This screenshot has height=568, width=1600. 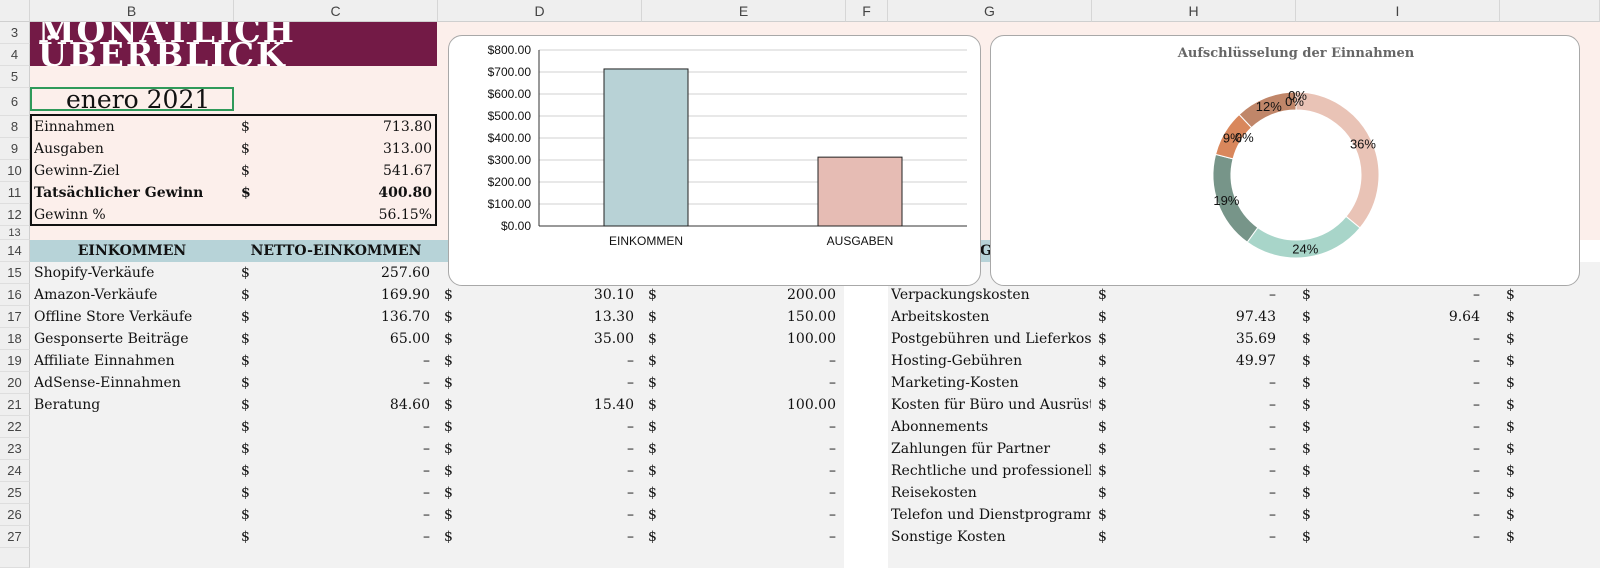 I want to click on summary-value: 400.80, so click(x=347, y=193).